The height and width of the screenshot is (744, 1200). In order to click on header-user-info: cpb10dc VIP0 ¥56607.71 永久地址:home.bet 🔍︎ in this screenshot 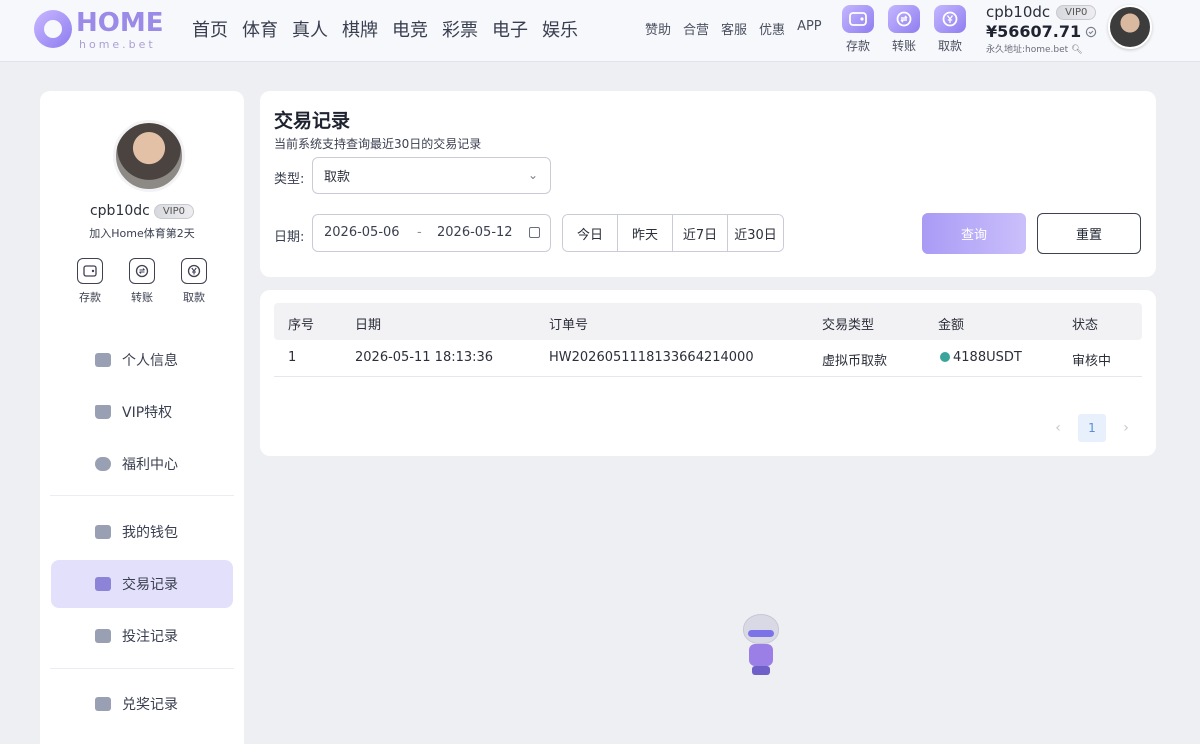, I will do `click(1046, 29)`.